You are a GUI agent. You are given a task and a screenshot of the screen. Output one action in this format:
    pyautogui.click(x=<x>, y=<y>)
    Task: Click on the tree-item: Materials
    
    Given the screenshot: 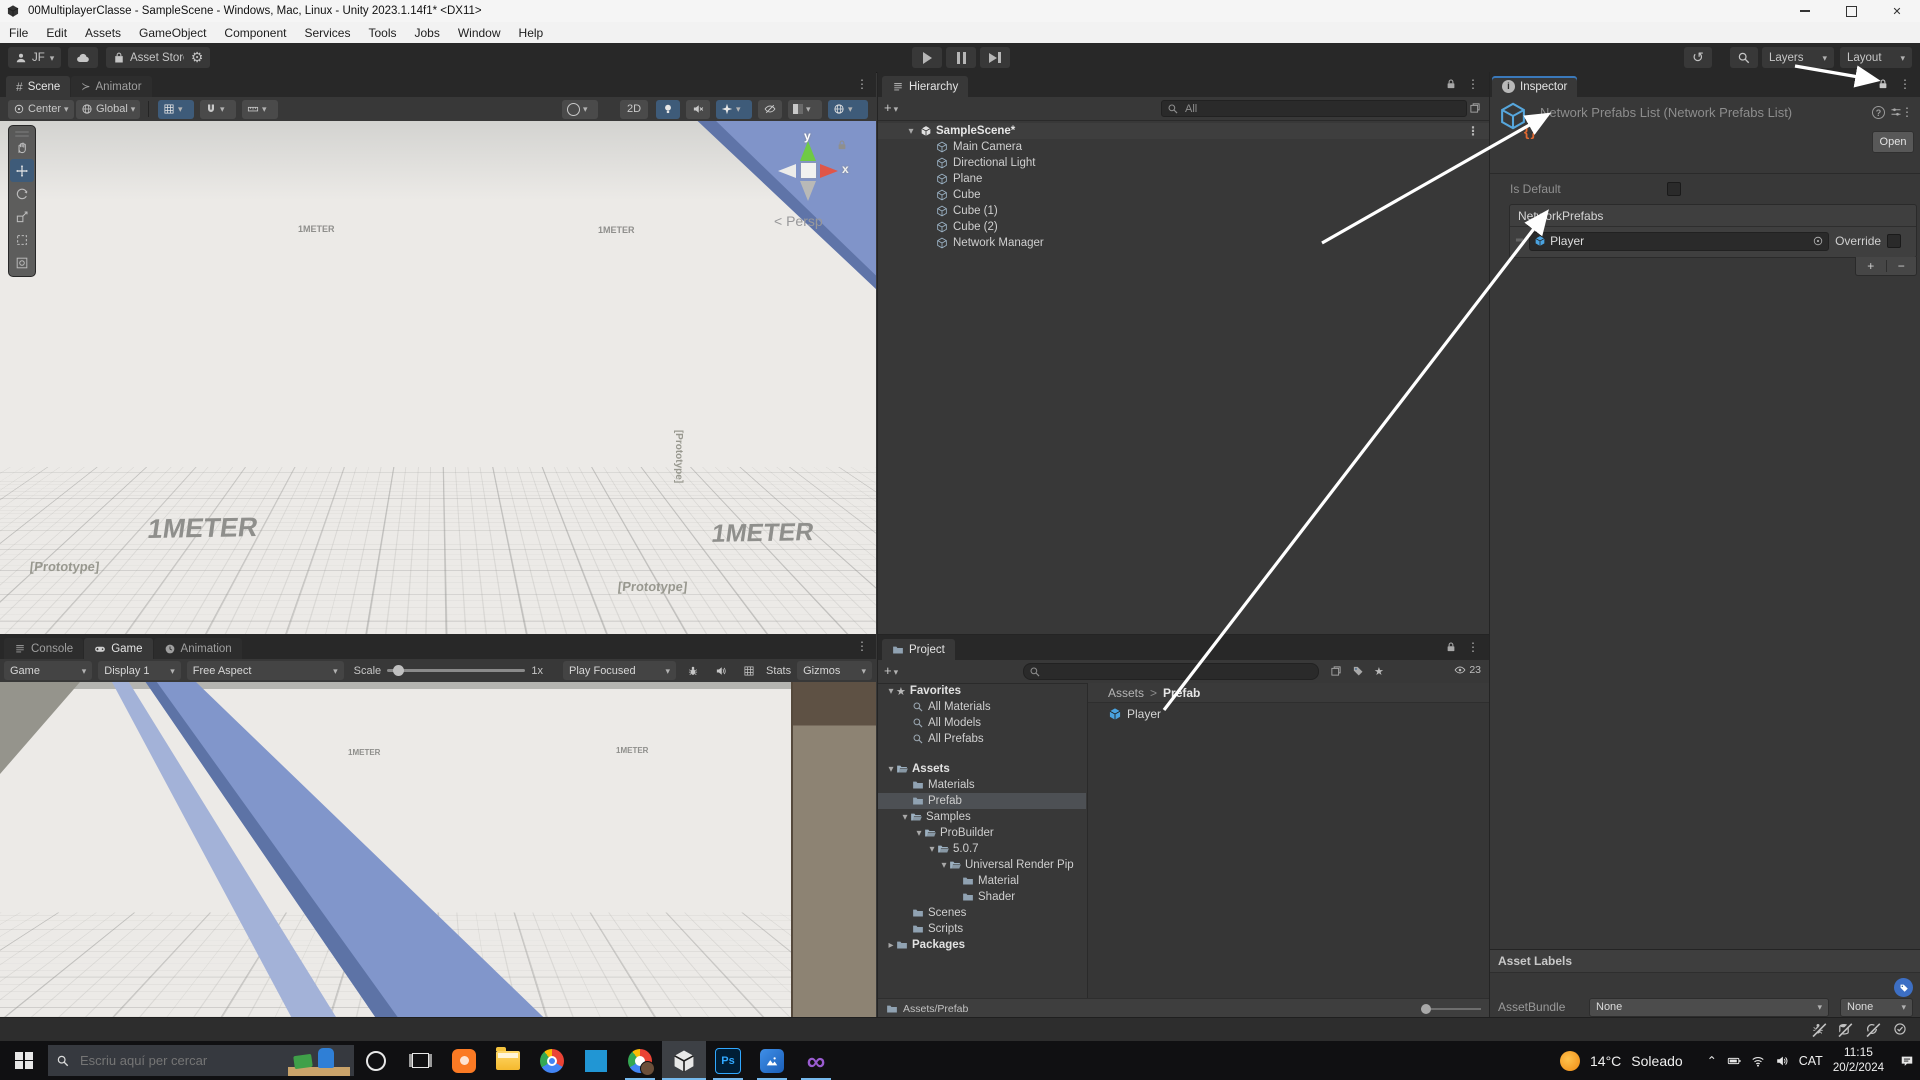 What is the action you would take?
    pyautogui.click(x=982, y=785)
    